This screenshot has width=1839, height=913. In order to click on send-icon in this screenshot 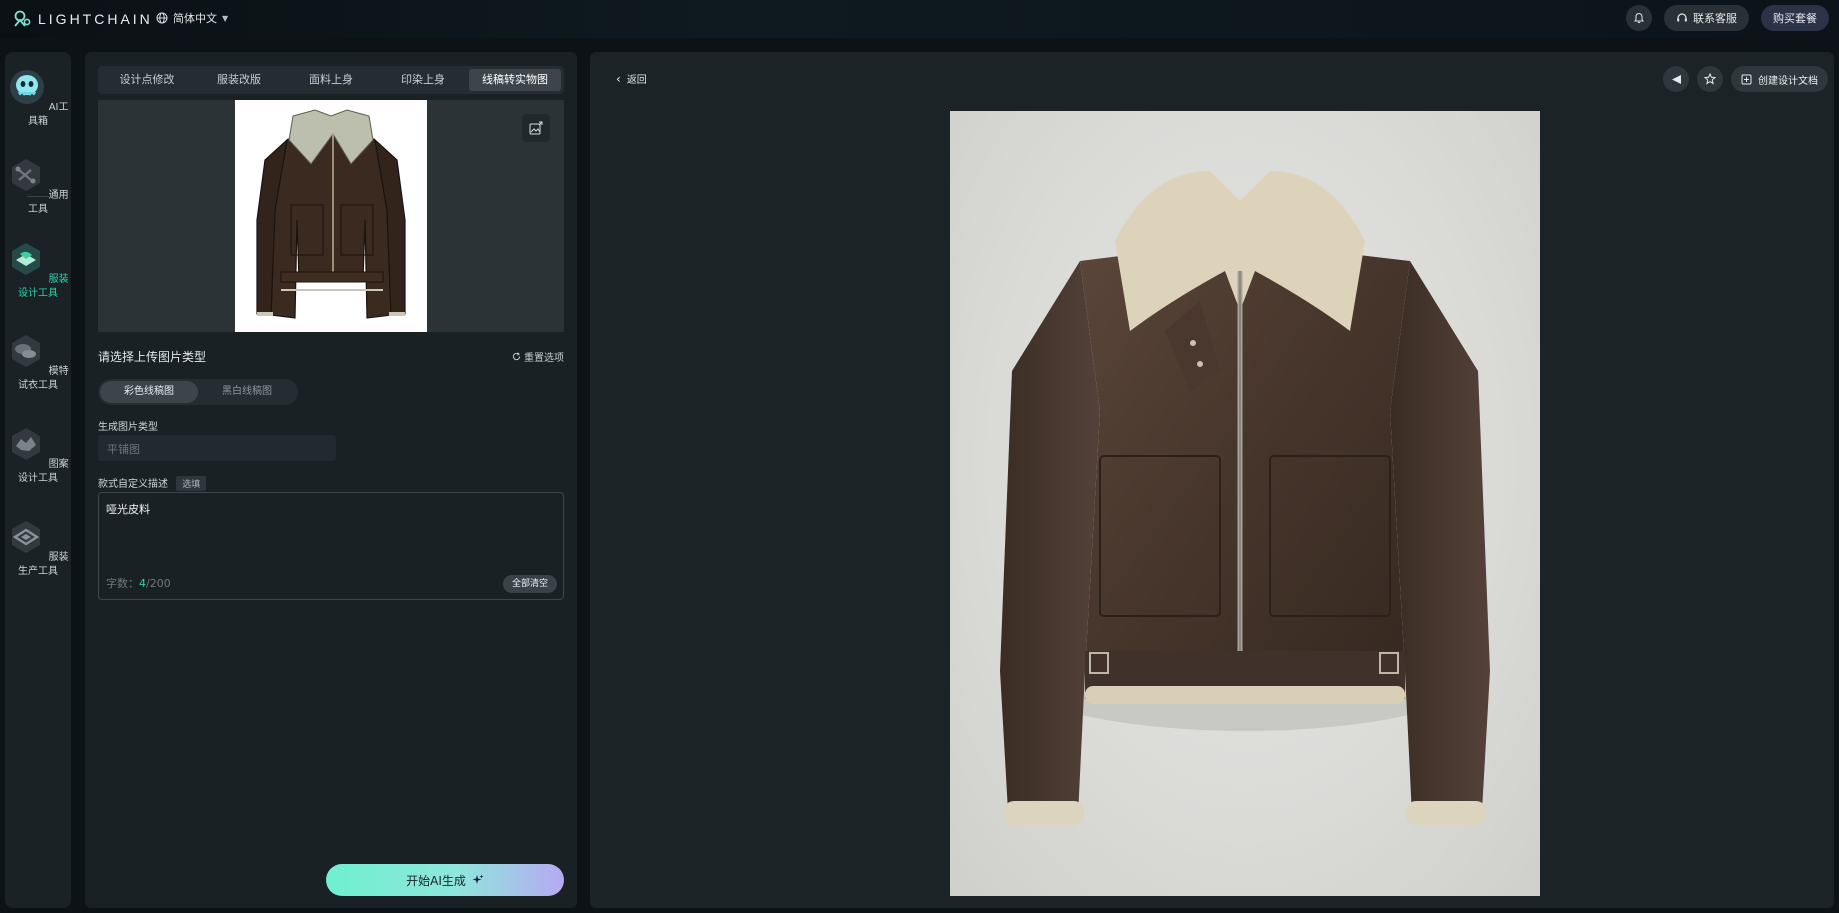, I will do `click(1676, 79)`.